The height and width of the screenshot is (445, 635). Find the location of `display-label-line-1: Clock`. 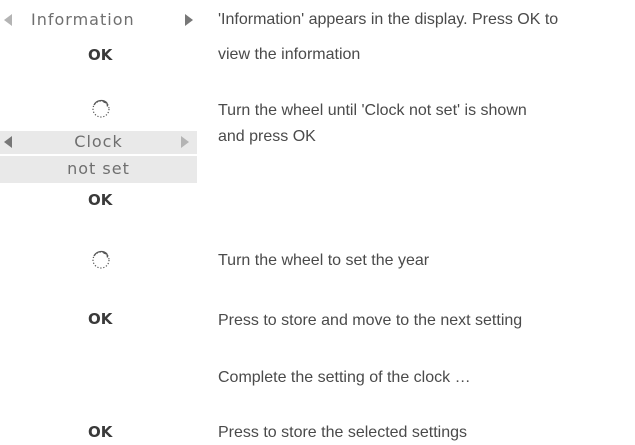

display-label-line-1: Clock is located at coordinates (98, 141).